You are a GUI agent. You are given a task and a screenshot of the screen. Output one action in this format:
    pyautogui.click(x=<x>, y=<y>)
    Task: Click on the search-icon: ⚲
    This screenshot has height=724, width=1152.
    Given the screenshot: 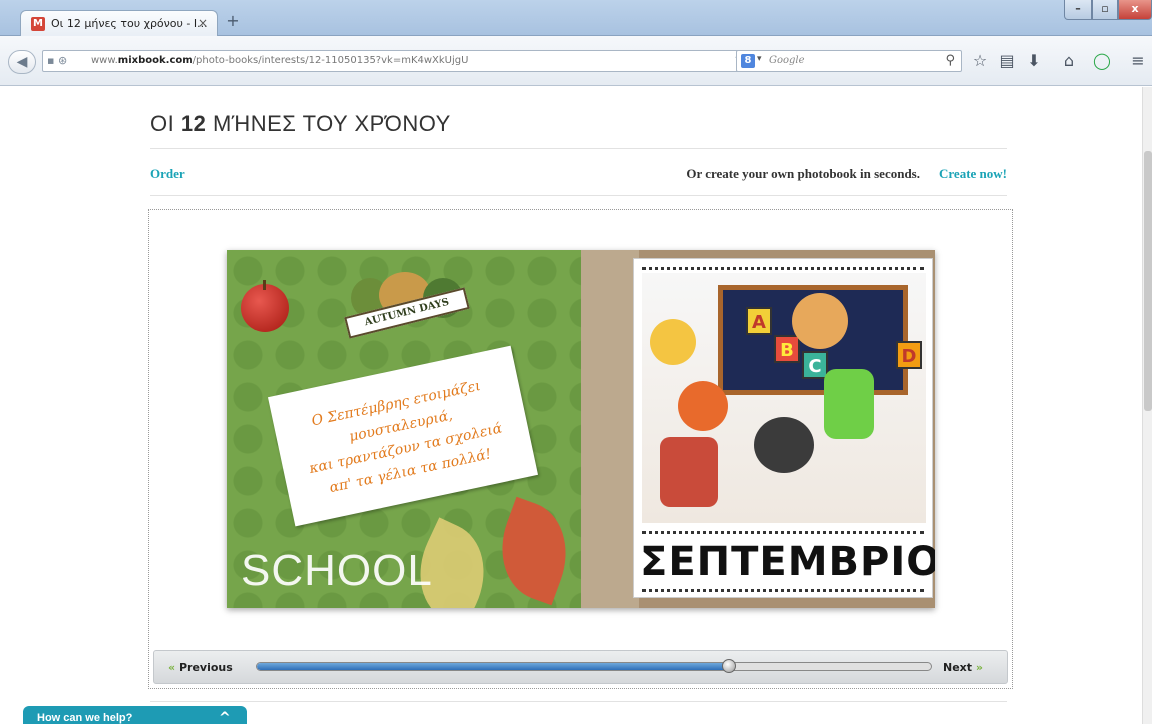 What is the action you would take?
    pyautogui.click(x=950, y=60)
    